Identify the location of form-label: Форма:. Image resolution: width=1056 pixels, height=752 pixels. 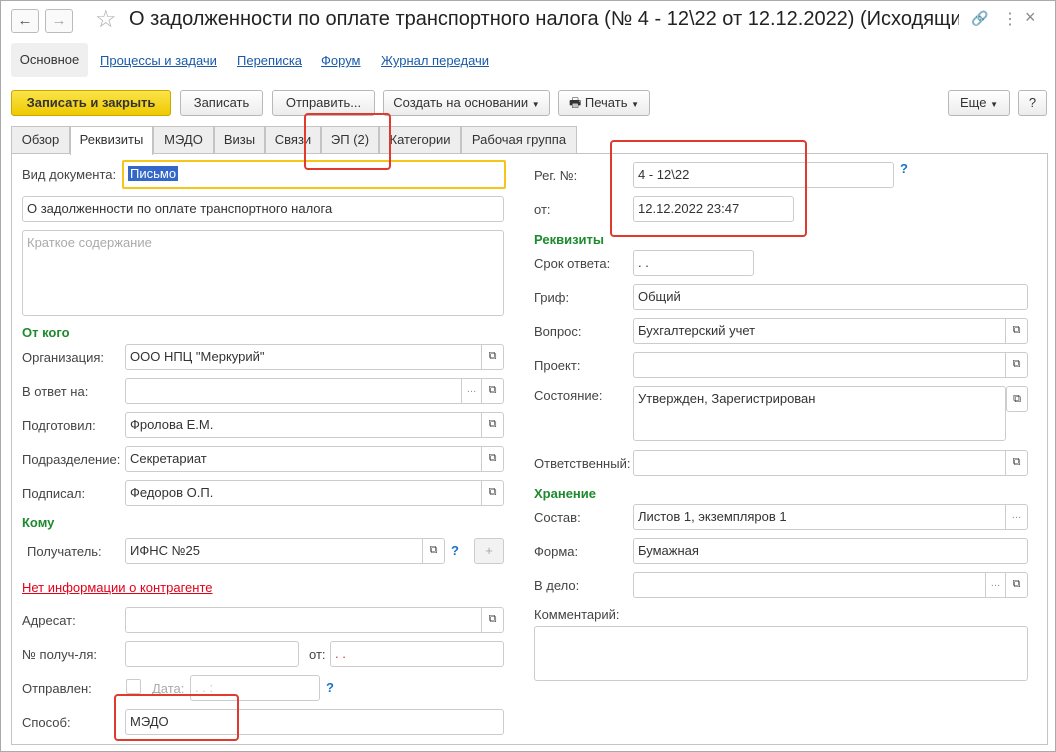
(556, 551).